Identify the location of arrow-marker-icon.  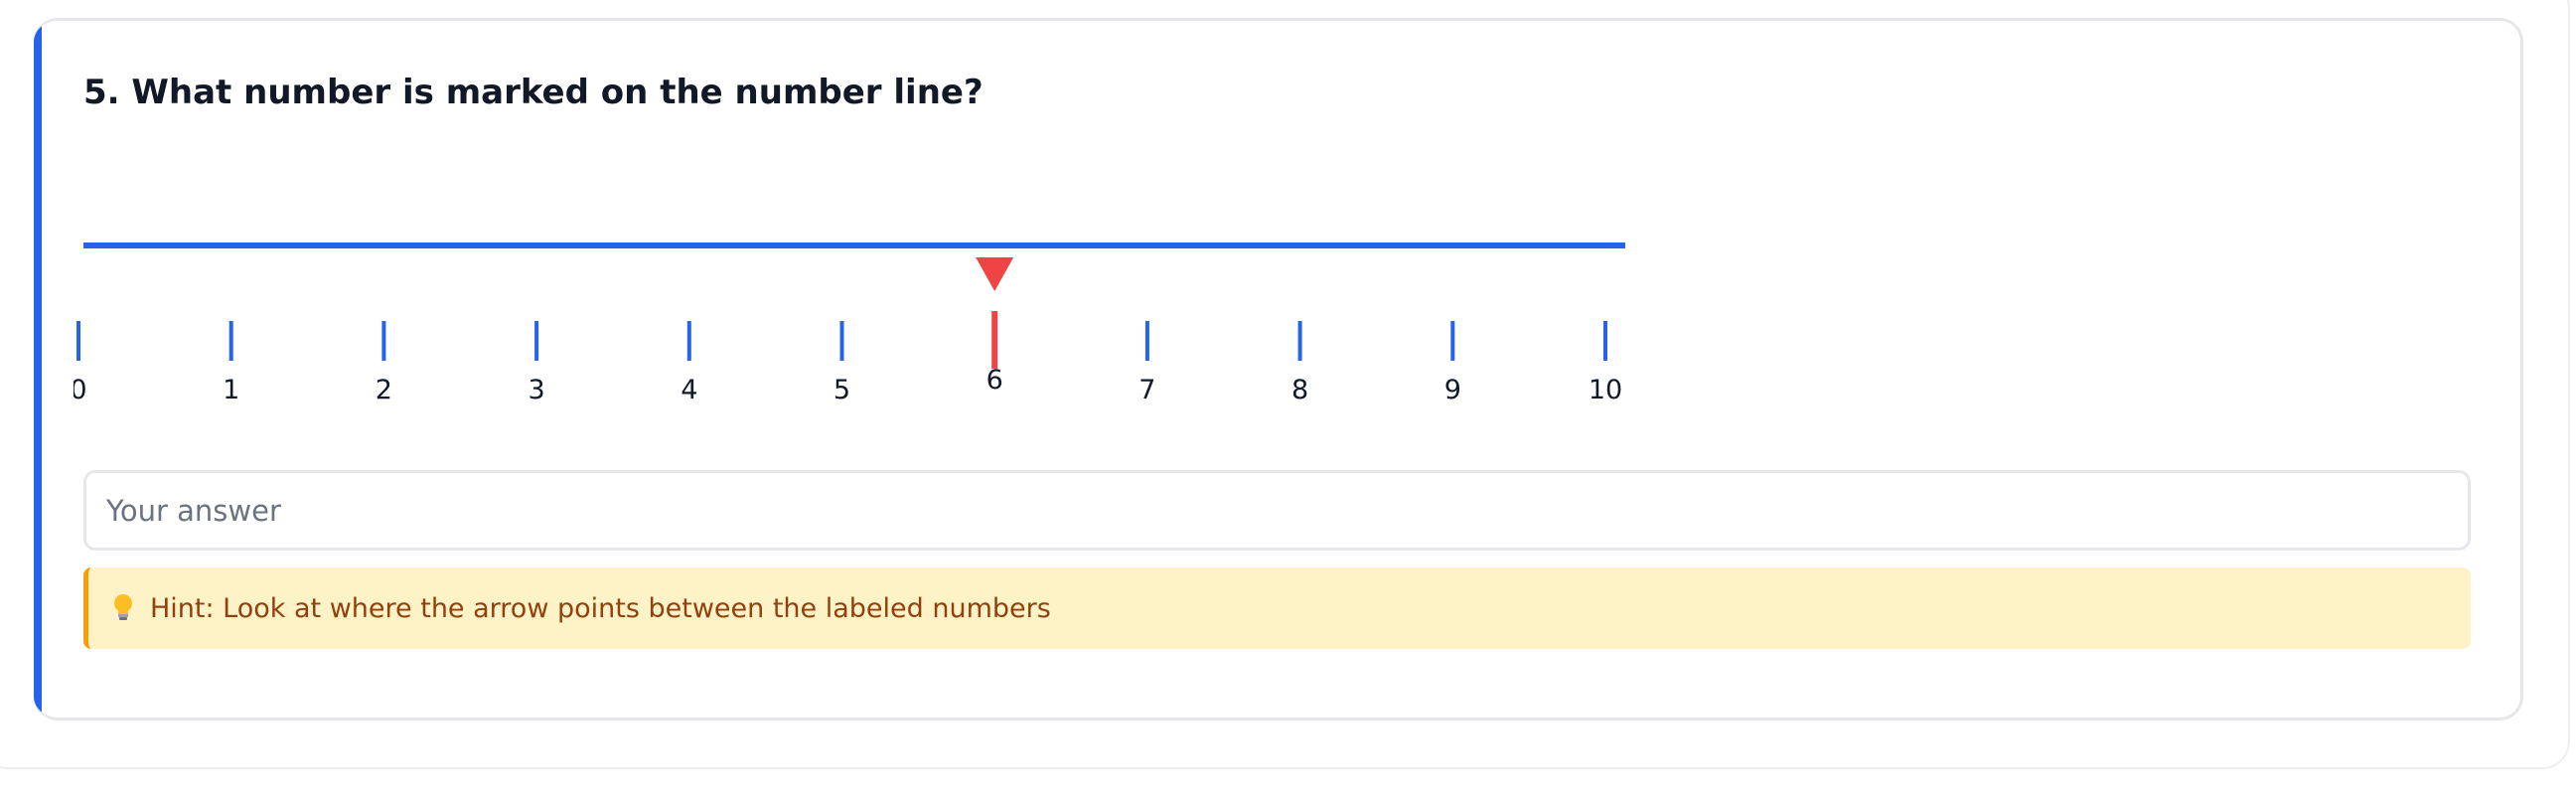
(995, 274).